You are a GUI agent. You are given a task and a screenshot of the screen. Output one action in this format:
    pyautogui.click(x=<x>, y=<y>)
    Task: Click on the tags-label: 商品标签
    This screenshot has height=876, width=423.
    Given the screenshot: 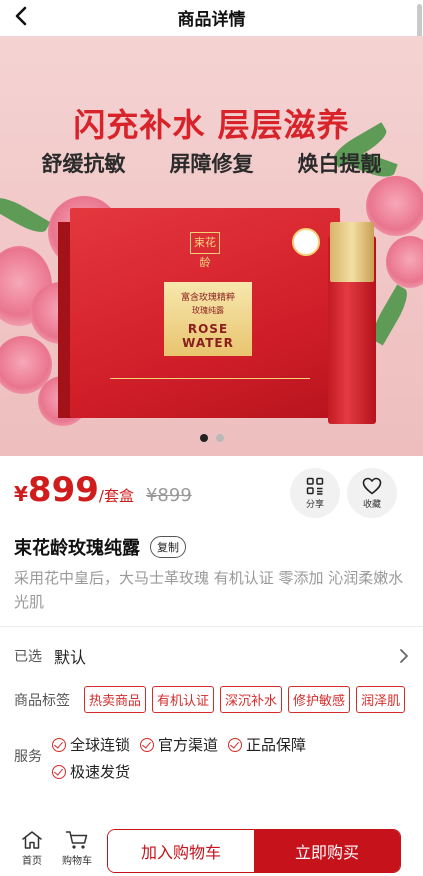 What is the action you would take?
    pyautogui.click(x=42, y=700)
    